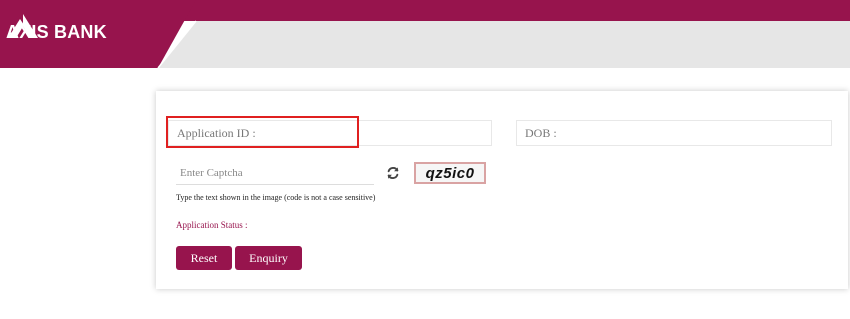 The height and width of the screenshot is (319, 850). Describe the element at coordinates (56, 32) in the screenshot. I see `axis-bank-logo: AXIS BANK` at that location.